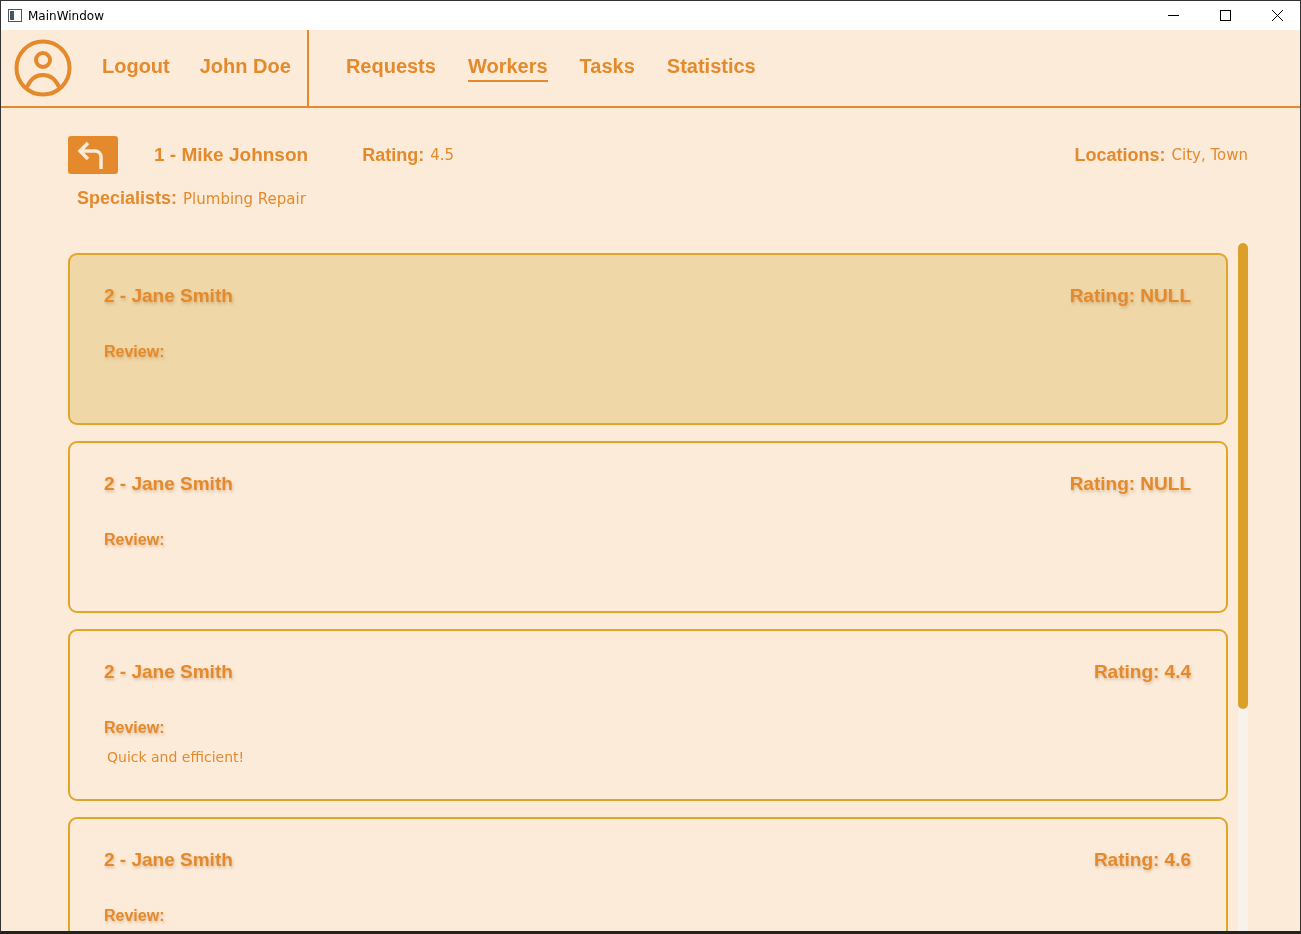 Image resolution: width=1301 pixels, height=934 pixels. Describe the element at coordinates (176, 757) in the screenshot. I see `review-text: Quick and efficient!` at that location.